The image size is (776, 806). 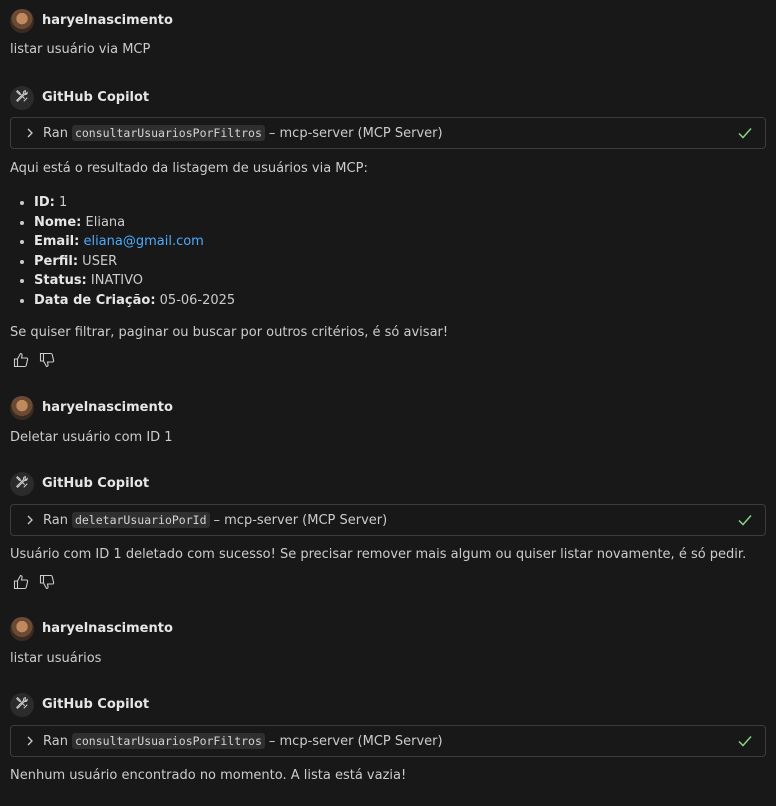 I want to click on tool-name: deletarUsuarioPorId, so click(x=140, y=520).